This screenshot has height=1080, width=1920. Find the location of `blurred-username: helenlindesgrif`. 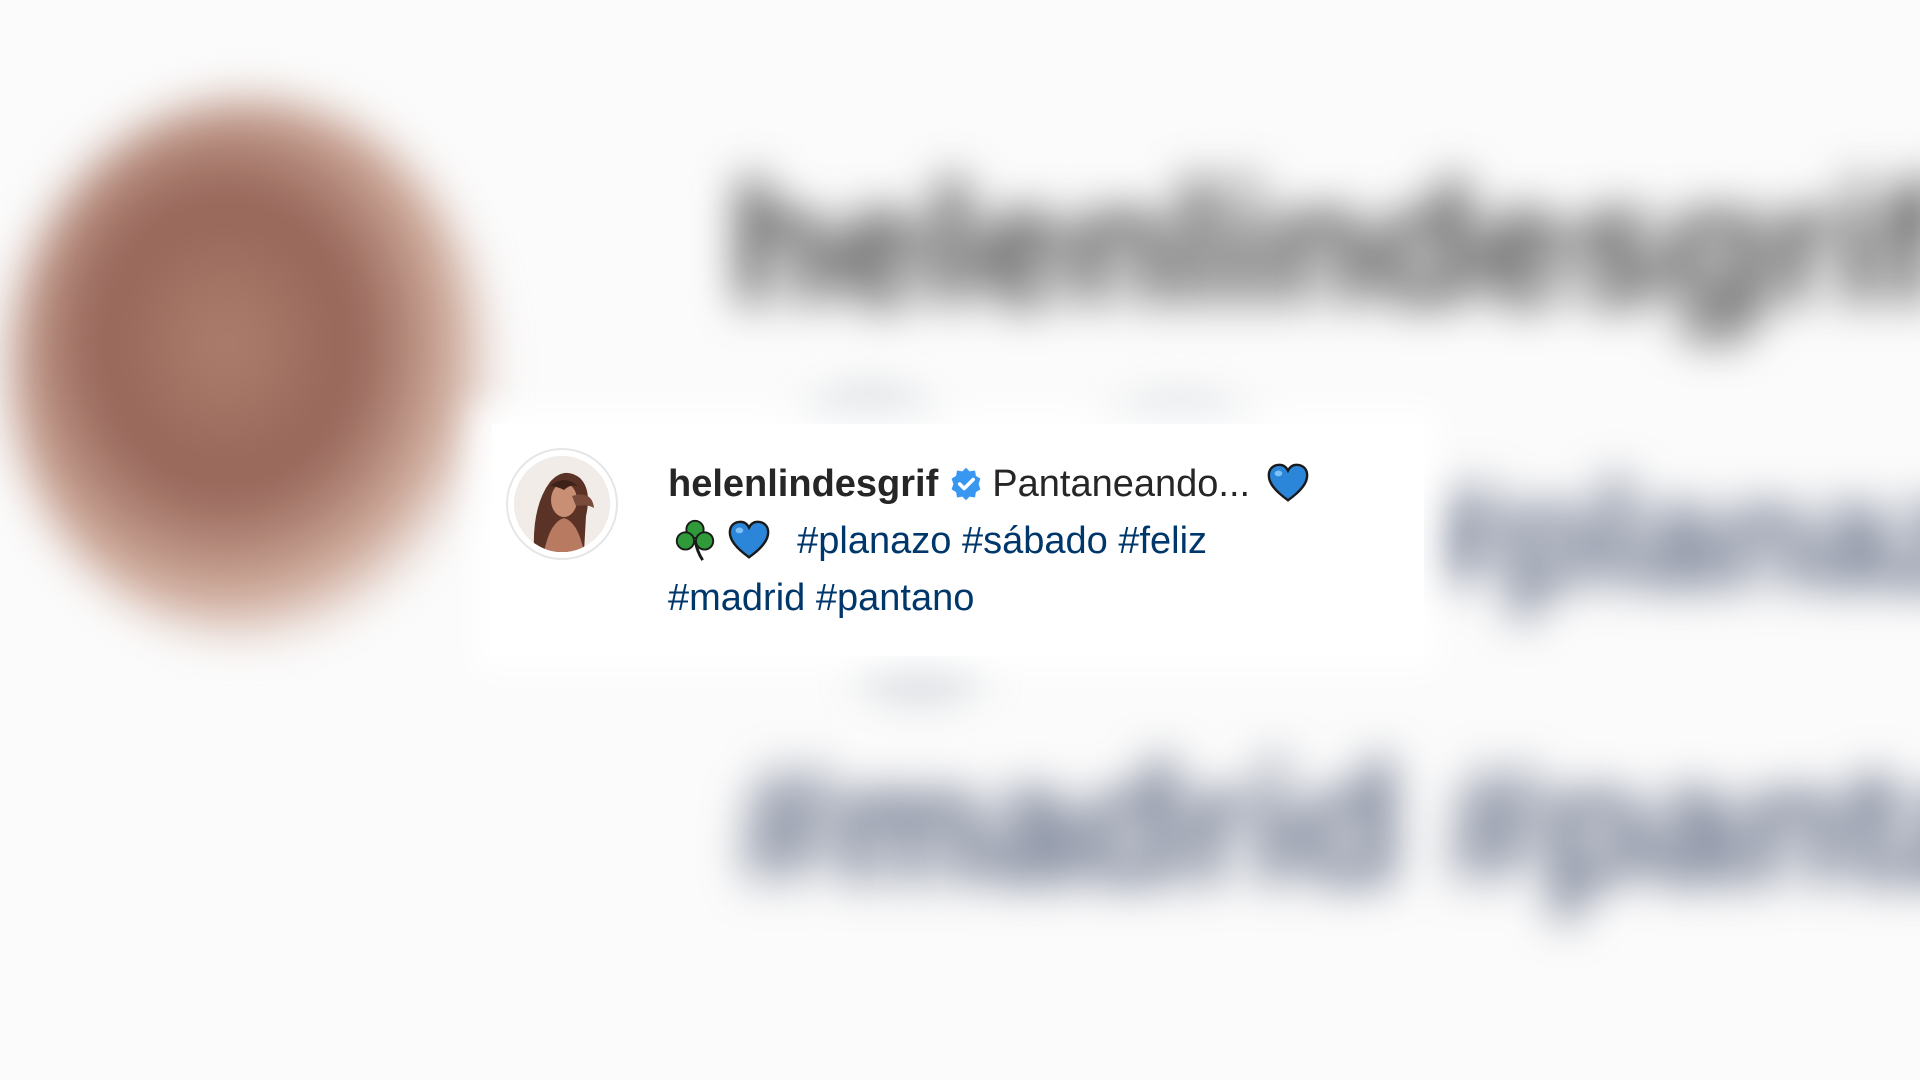

blurred-username: helenlindesgrif is located at coordinates (1325, 245).